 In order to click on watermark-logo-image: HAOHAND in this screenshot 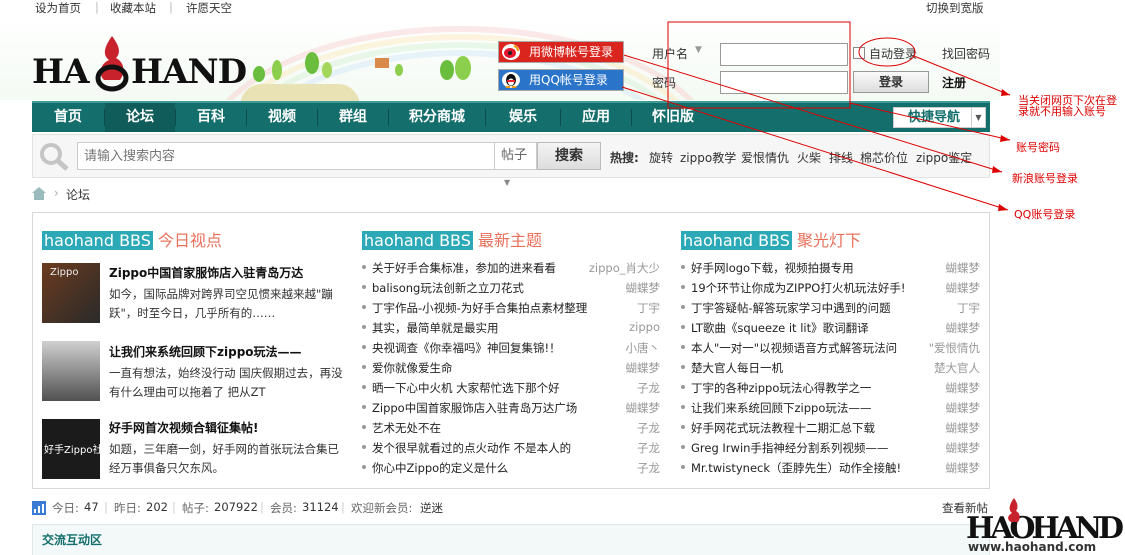, I will do `click(1045, 520)`.